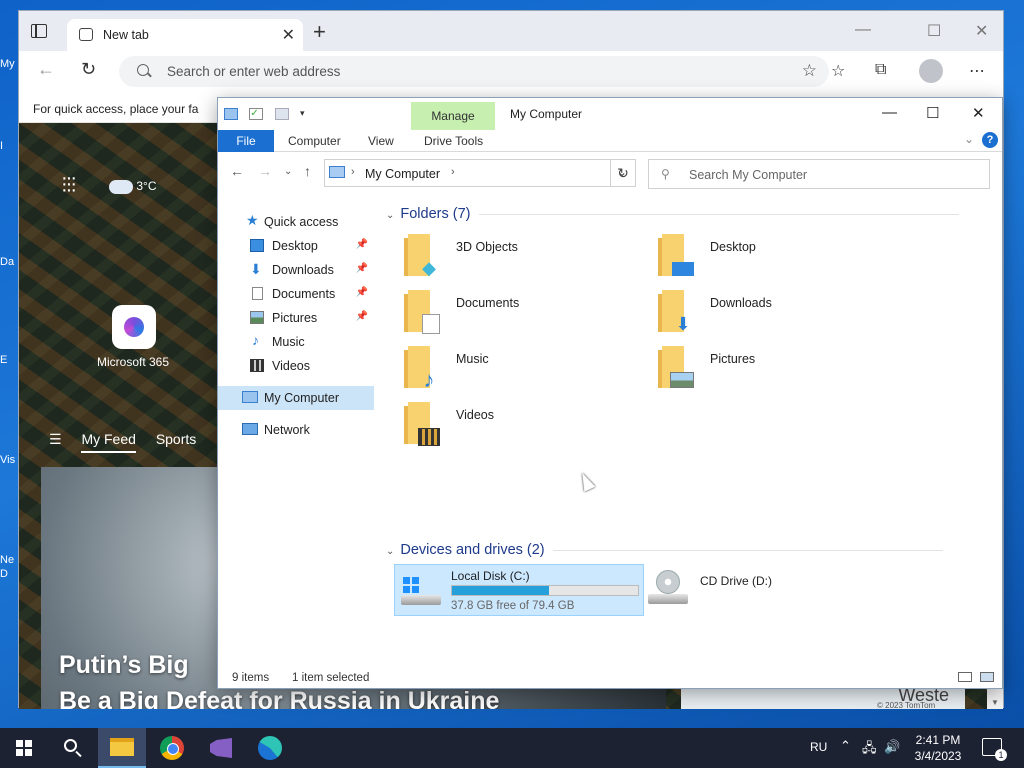  Describe the element at coordinates (304, 294) in the screenshot. I see `sidebar-item-label: Documents` at that location.